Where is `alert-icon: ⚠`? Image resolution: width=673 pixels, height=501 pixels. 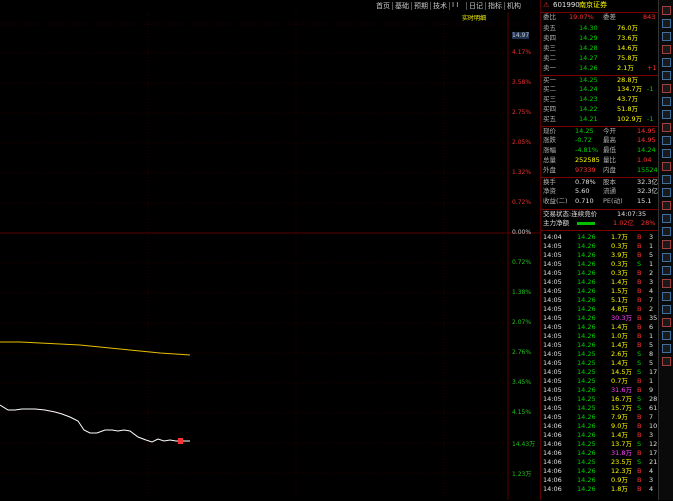
alert-icon: ⚠ is located at coordinates (546, 5).